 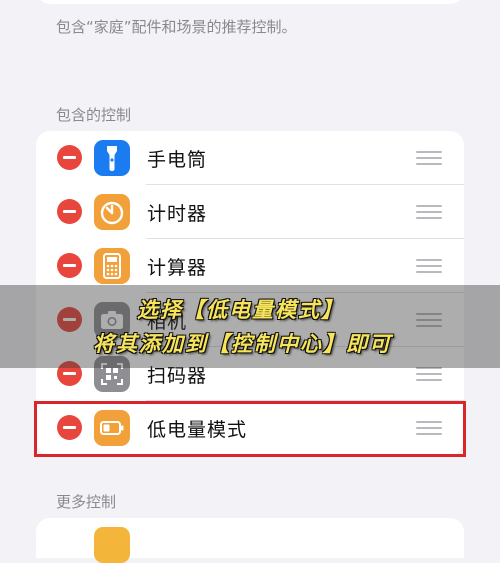 I want to click on home-controls-hint: 包含“家庭”配件和场景的推荐控制。, so click(x=176, y=27).